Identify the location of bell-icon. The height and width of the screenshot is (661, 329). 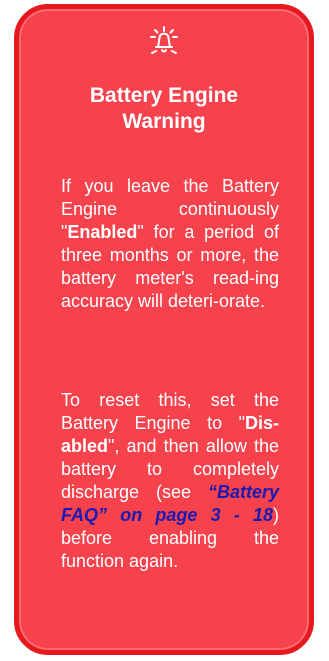
(164, 40).